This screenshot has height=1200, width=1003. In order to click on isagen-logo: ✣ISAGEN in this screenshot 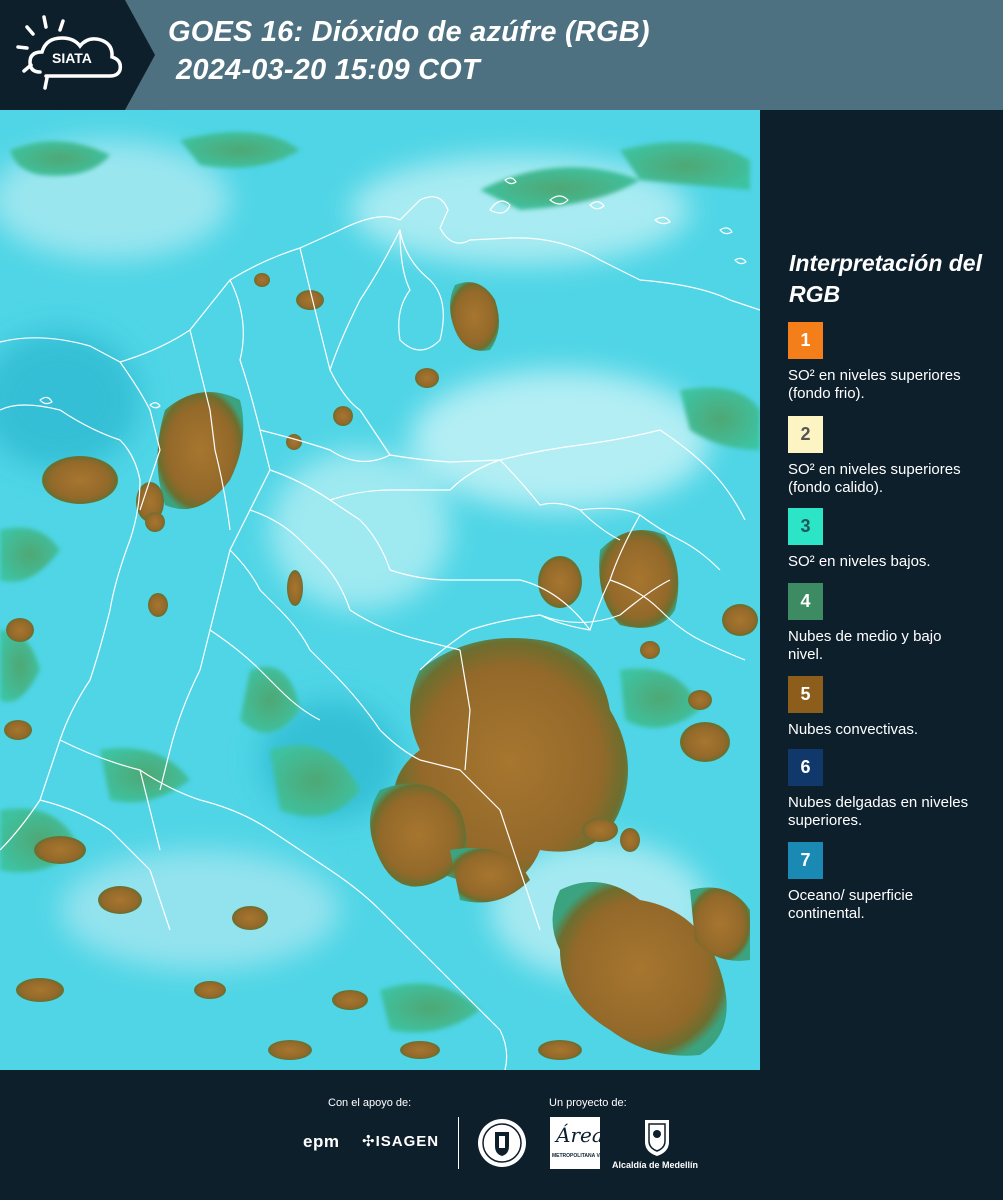, I will do `click(400, 1141)`.